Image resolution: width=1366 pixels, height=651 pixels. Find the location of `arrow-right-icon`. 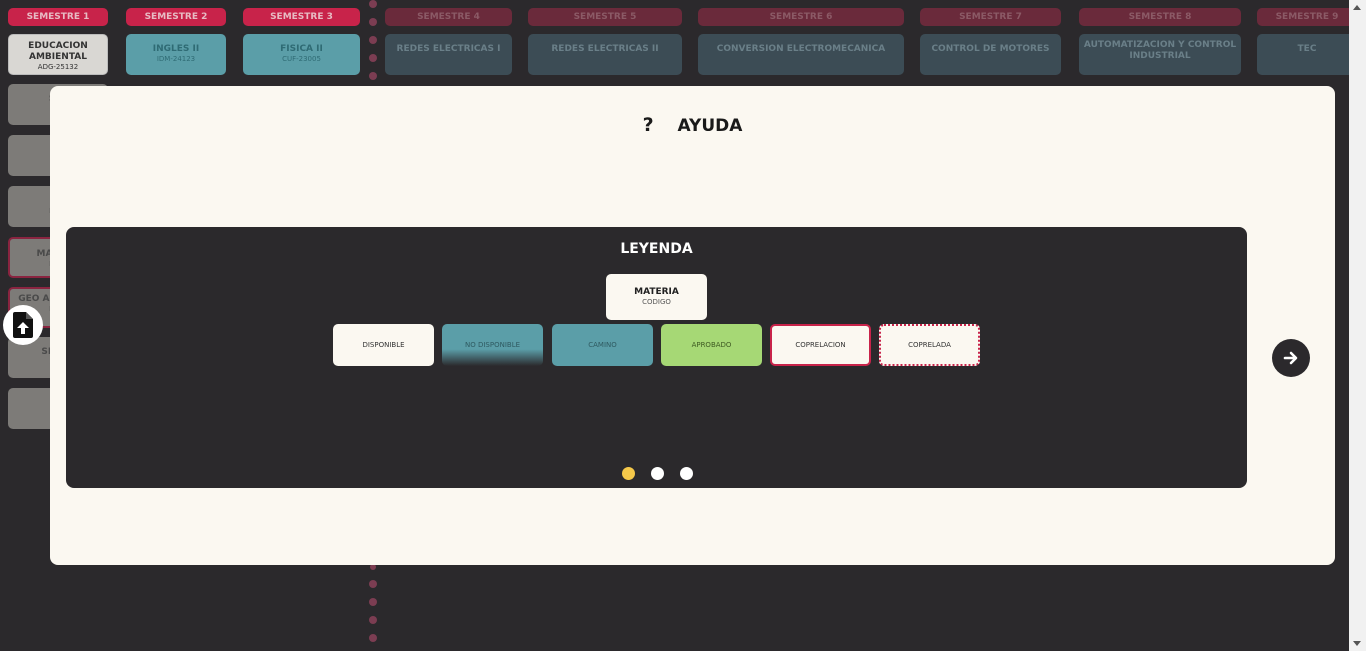

arrow-right-icon is located at coordinates (1290, 358).